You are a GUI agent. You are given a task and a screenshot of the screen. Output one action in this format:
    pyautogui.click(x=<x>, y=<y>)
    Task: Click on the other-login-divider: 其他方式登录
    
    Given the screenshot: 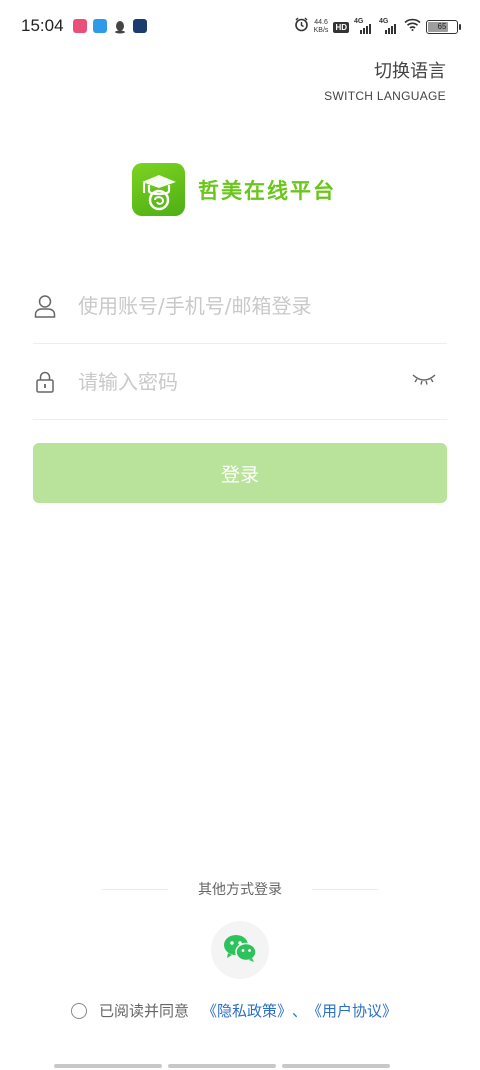 What is the action you would take?
    pyautogui.click(x=240, y=889)
    